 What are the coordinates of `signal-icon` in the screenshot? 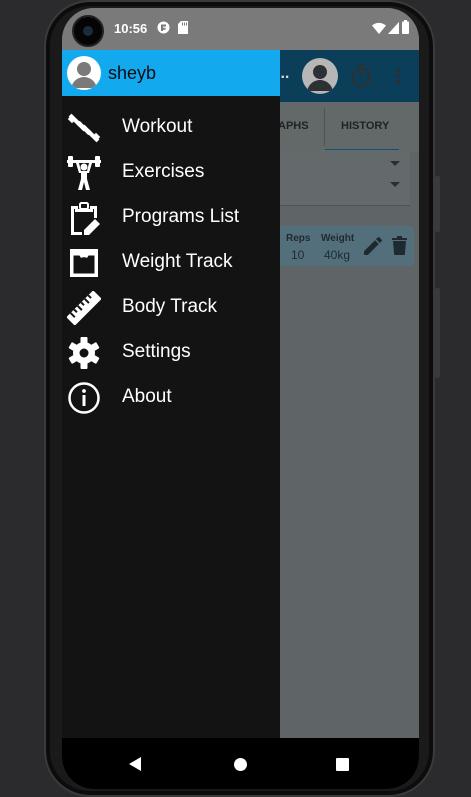 It's located at (393, 28).